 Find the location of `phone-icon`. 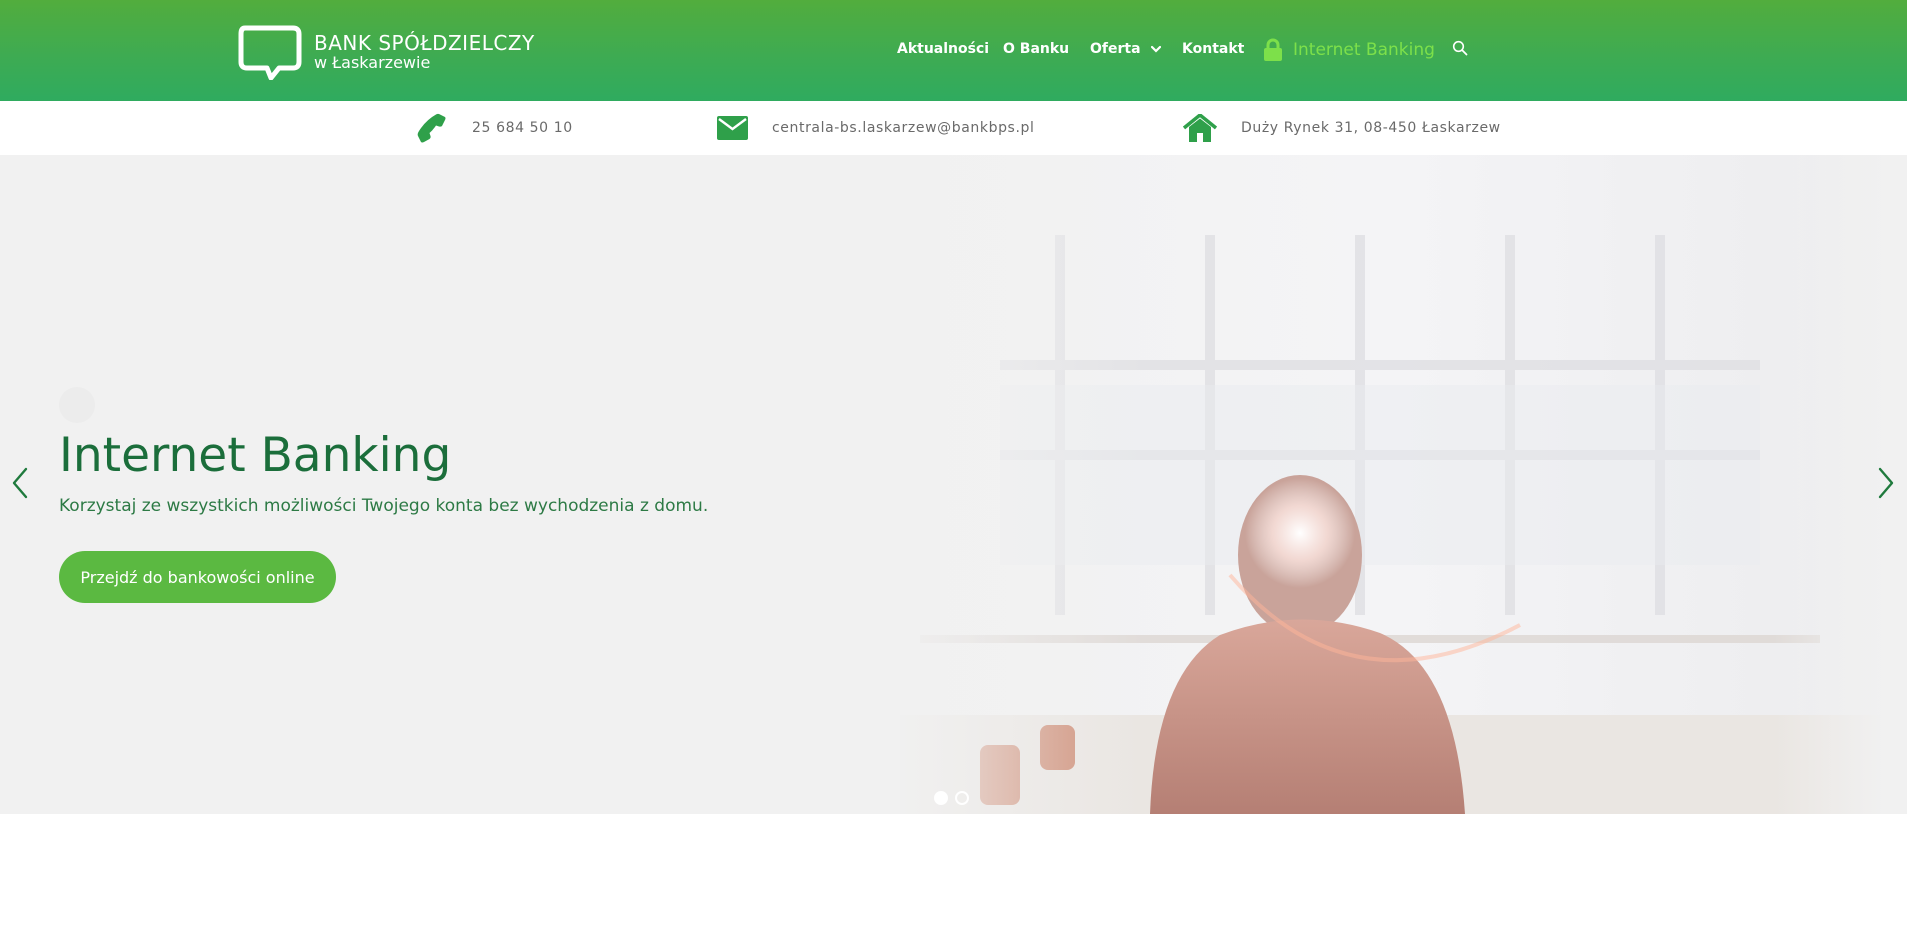

phone-icon is located at coordinates (432, 128).